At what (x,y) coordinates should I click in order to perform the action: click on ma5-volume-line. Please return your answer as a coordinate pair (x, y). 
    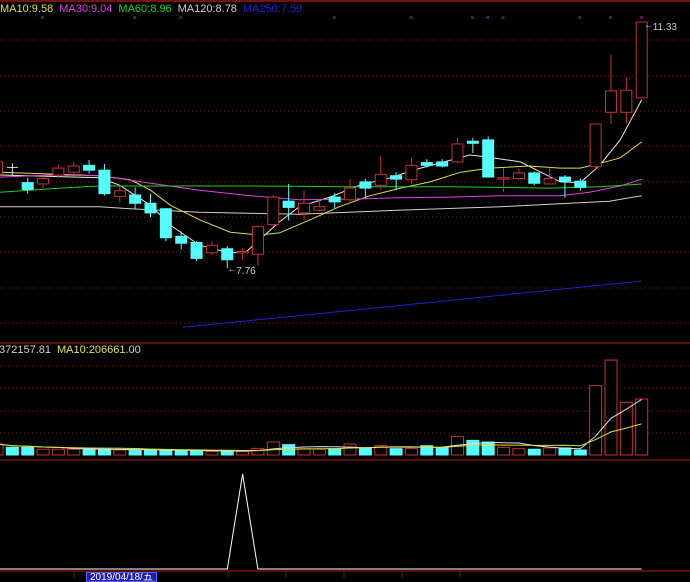
    Looking at the image, I should click on (321, 425).